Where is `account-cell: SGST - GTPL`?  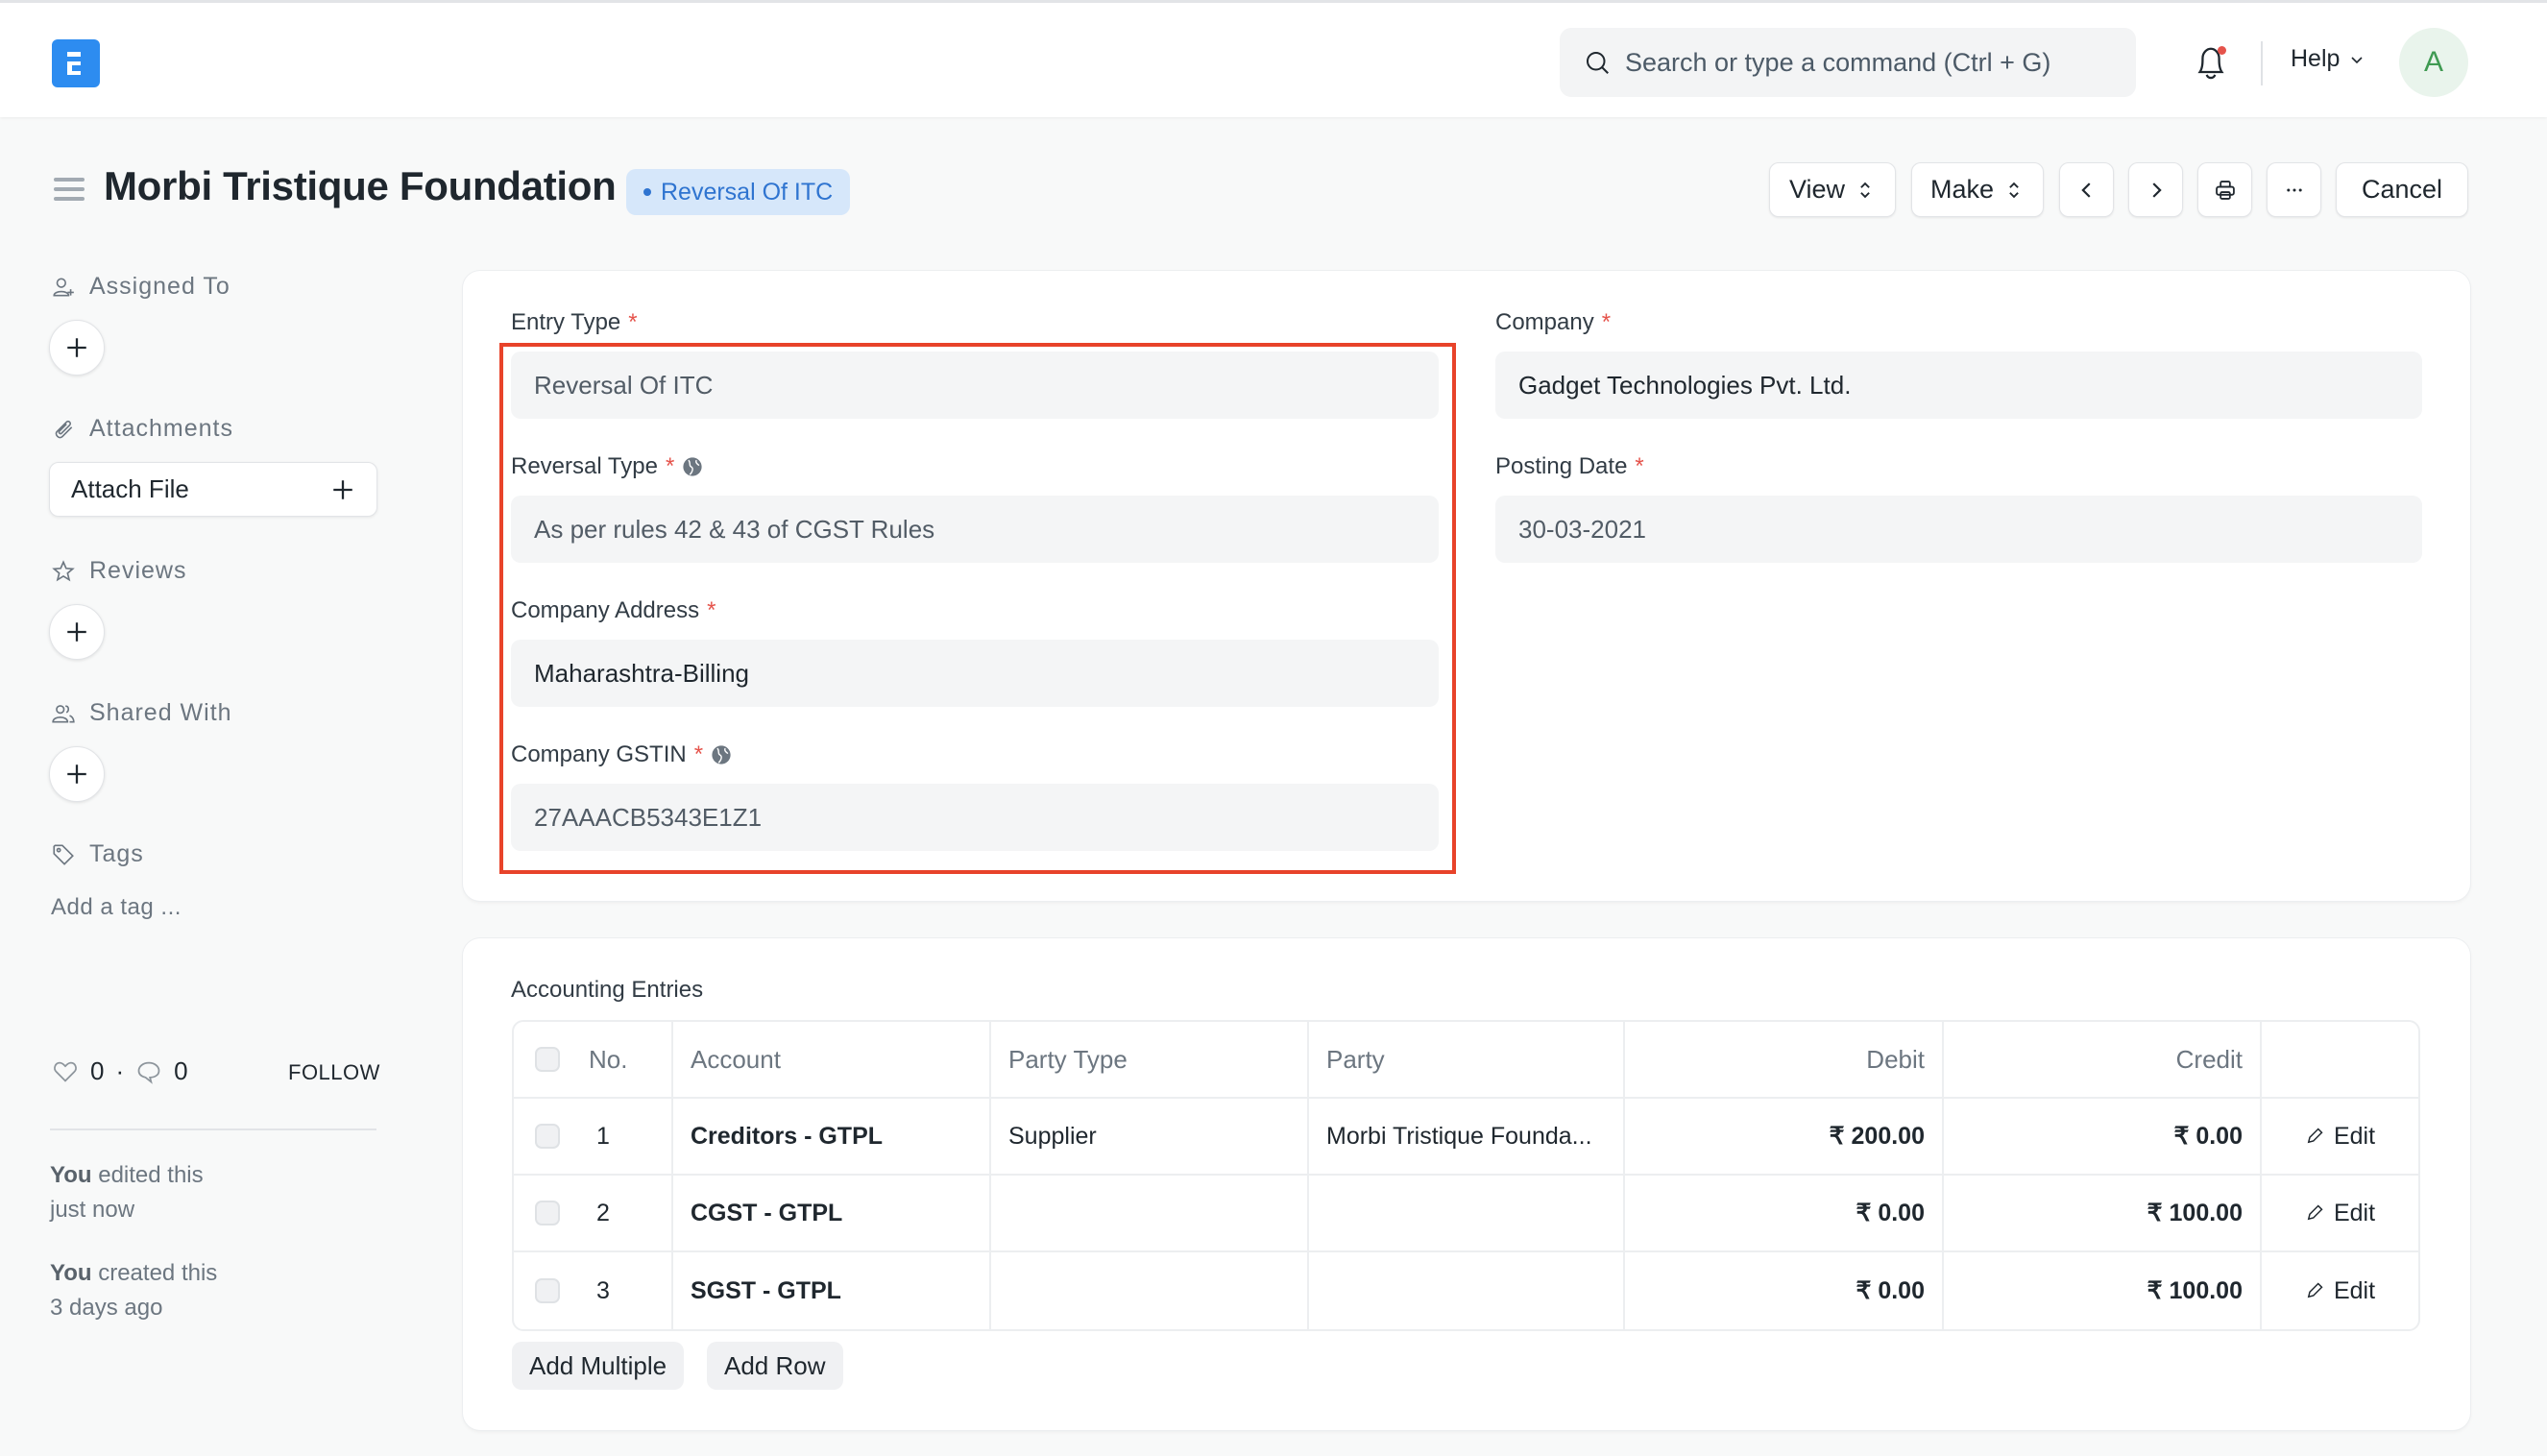
account-cell: SGST - GTPL is located at coordinates (832, 1290).